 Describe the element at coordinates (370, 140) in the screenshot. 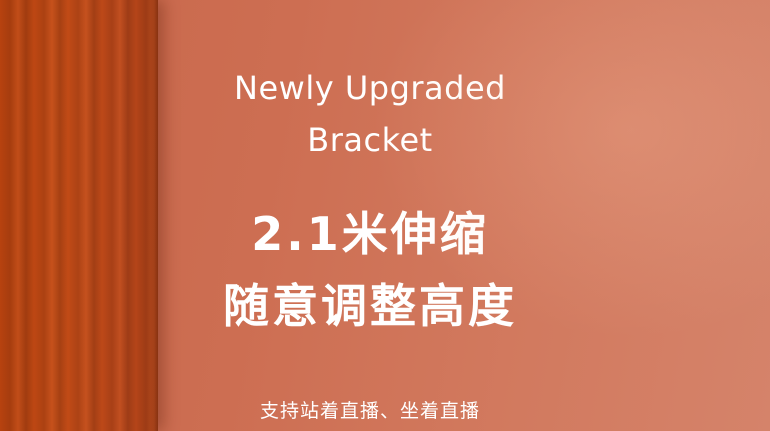

I see `english-headline-line-2: Bracket` at that location.